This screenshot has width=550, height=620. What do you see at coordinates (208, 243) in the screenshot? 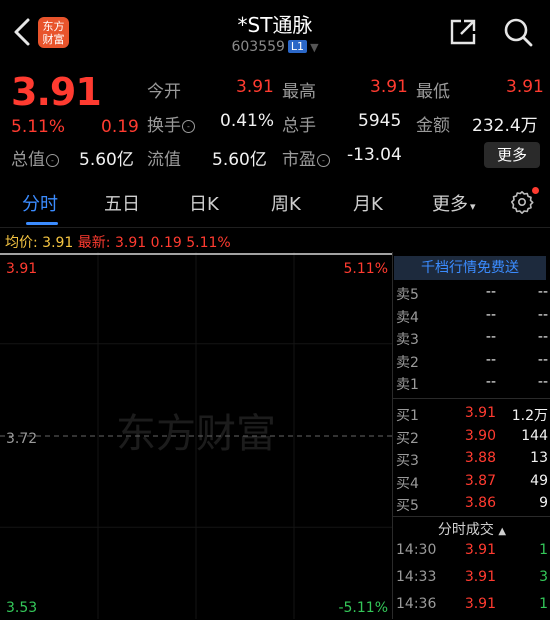
I see `latest-percent: 5.11%` at bounding box center [208, 243].